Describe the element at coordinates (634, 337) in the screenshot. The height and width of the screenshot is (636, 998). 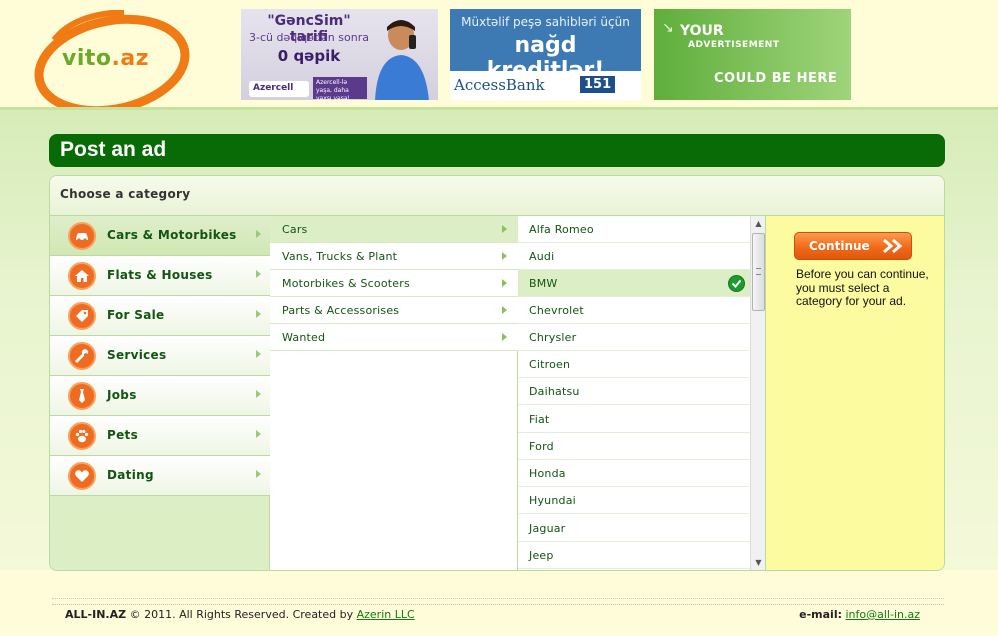
I see `list-item: Chrysler` at that location.